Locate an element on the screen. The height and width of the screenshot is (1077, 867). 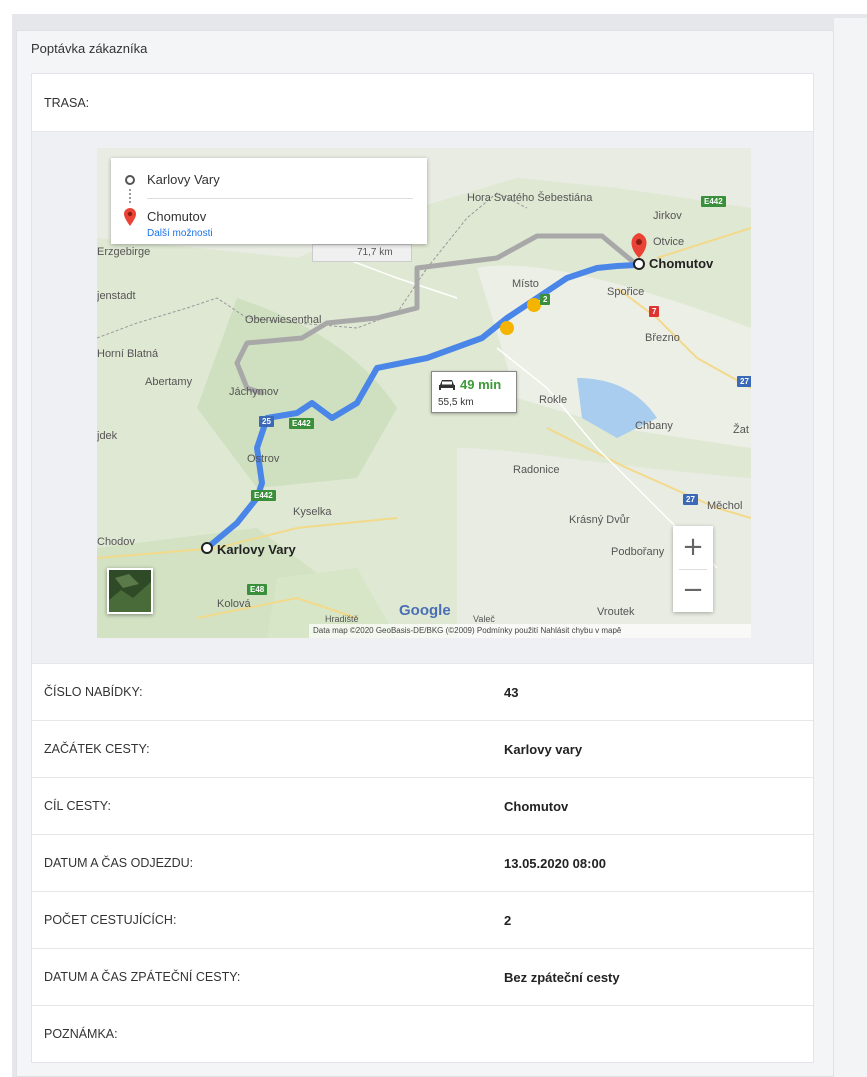
road-shield-e442-b: E442 is located at coordinates (301, 423).